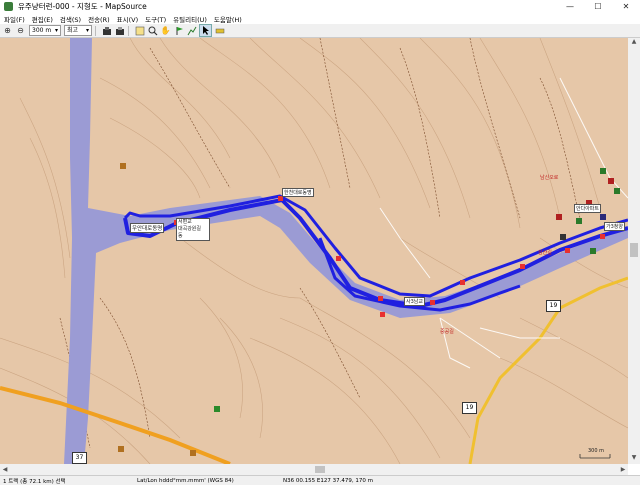  Describe the element at coordinates (588, 208) in the screenshot. I see `place-label-right-mid: 안다아파트` at that location.